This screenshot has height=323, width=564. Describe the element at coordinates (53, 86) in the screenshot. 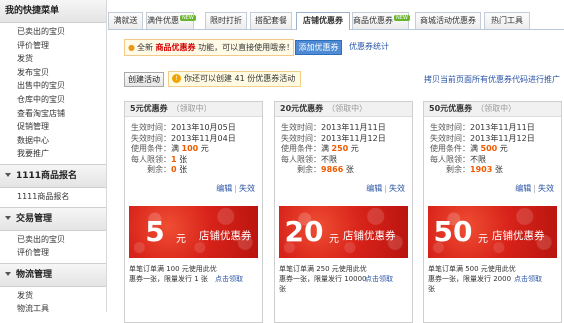

I see `sidebar-item-on-sale: 出售中的宝贝` at that location.